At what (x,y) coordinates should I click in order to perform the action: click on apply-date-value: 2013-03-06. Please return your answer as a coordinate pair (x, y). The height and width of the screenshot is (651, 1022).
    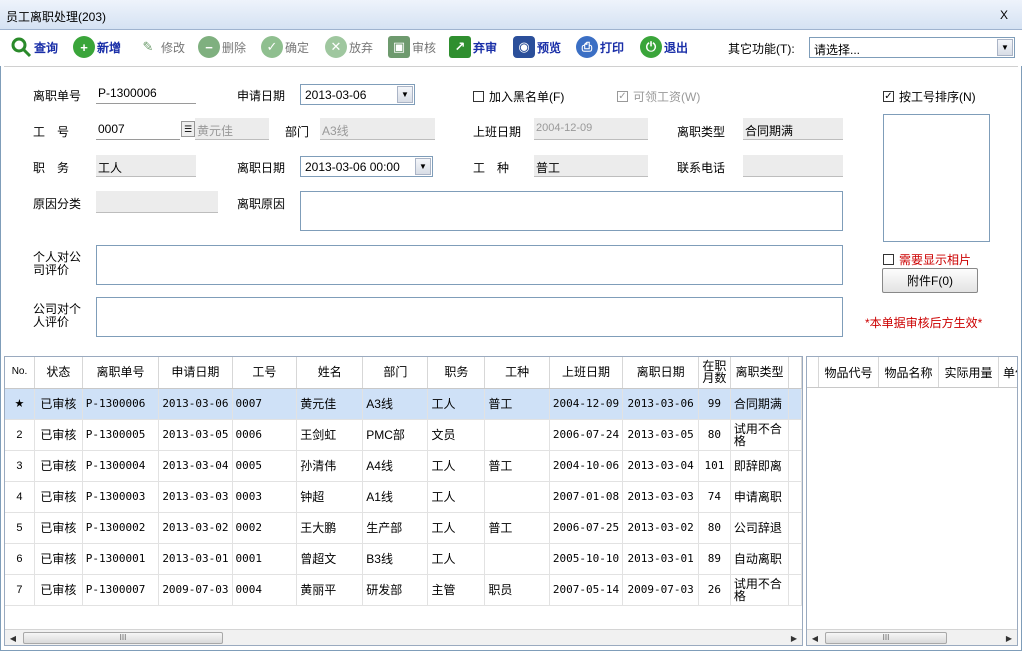
    Looking at the image, I should click on (336, 95).